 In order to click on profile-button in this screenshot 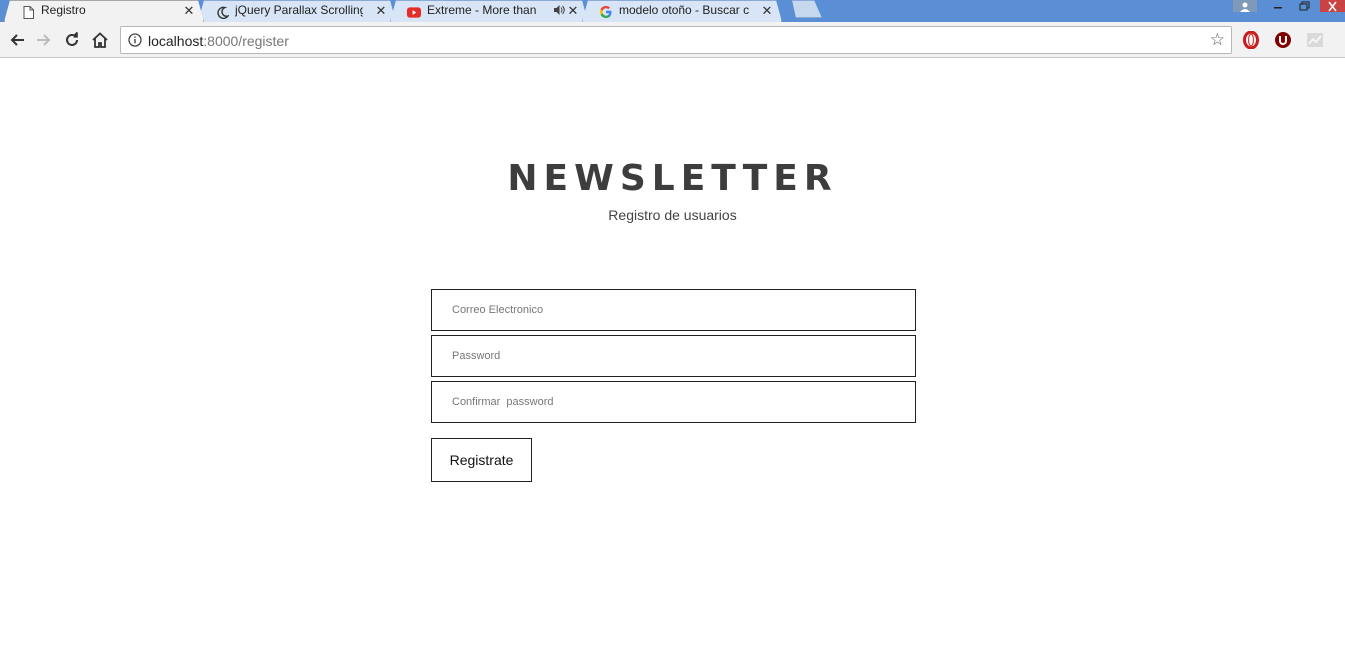, I will do `click(1245, 6)`.